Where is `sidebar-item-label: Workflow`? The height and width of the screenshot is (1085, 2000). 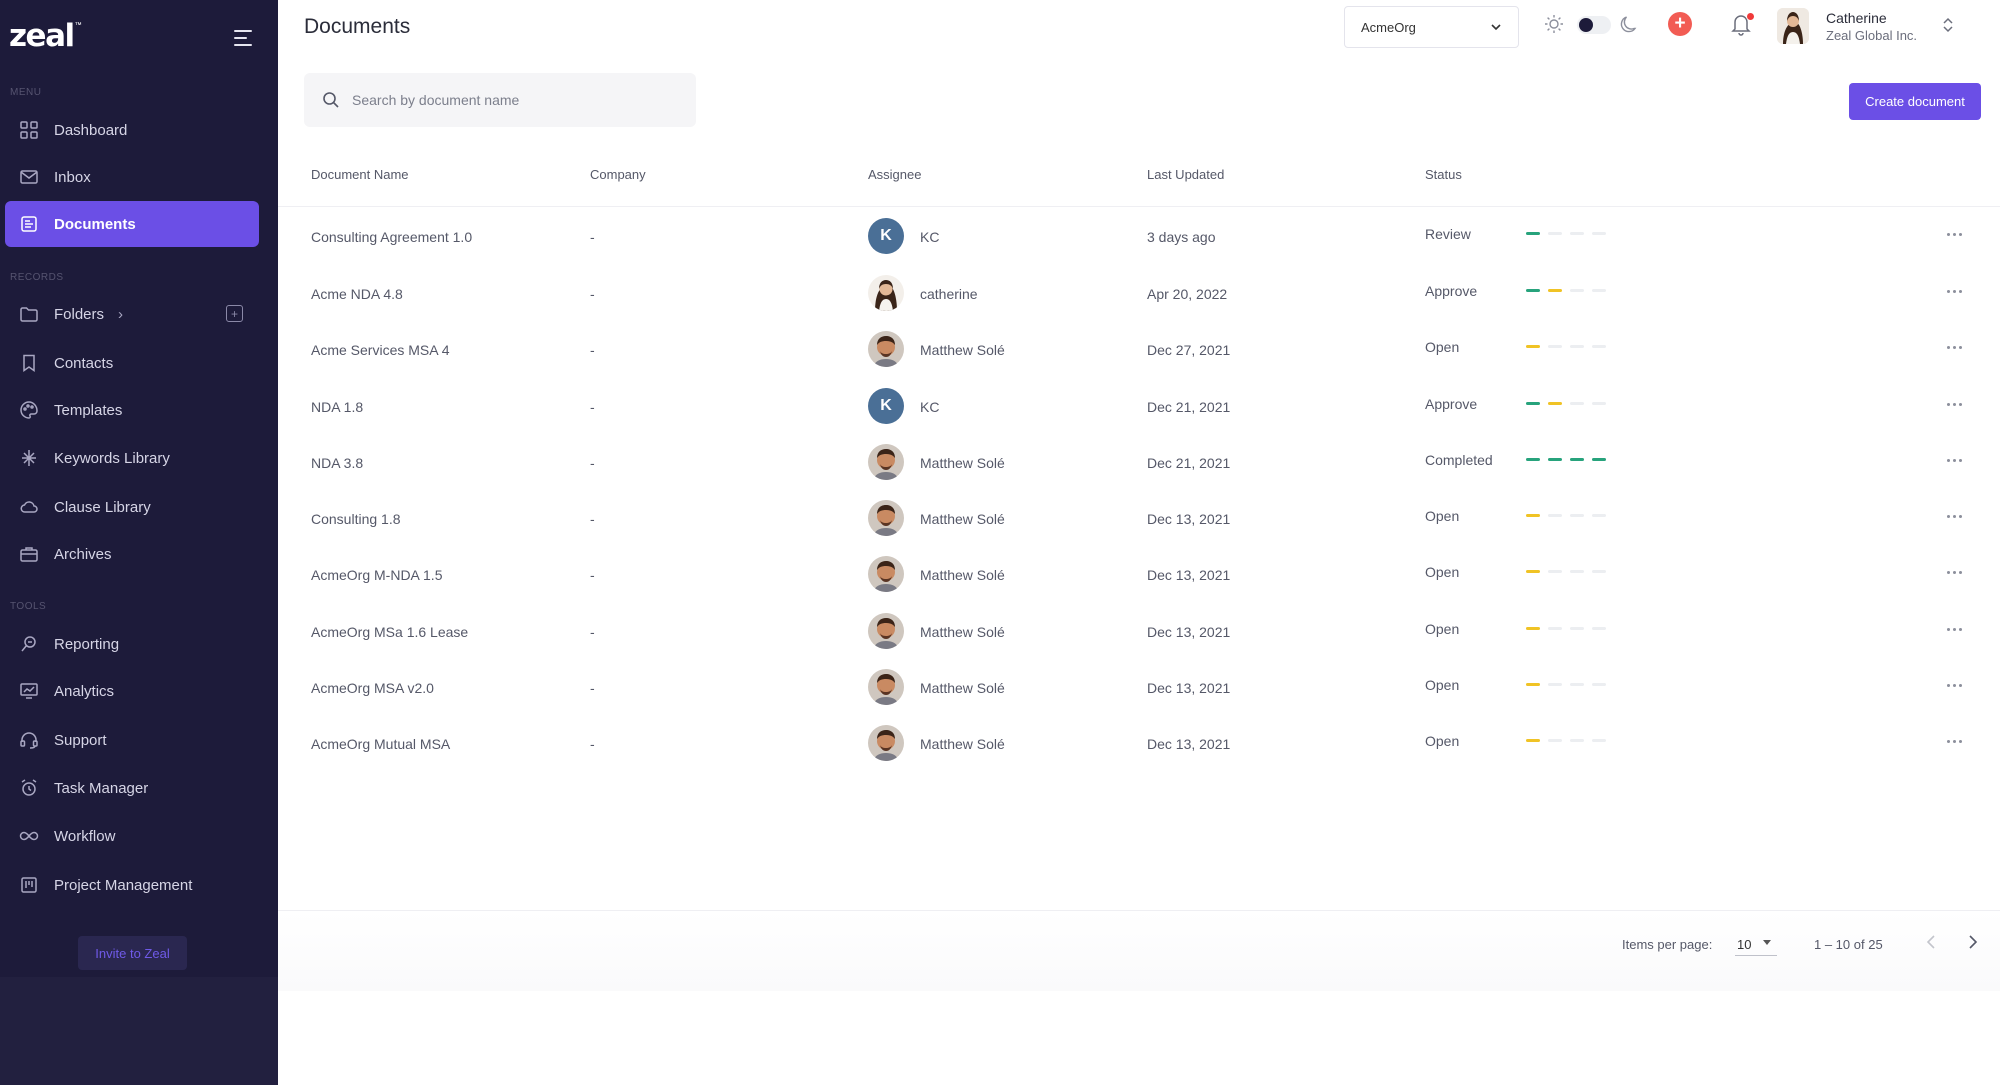
sidebar-item-label: Workflow is located at coordinates (85, 836).